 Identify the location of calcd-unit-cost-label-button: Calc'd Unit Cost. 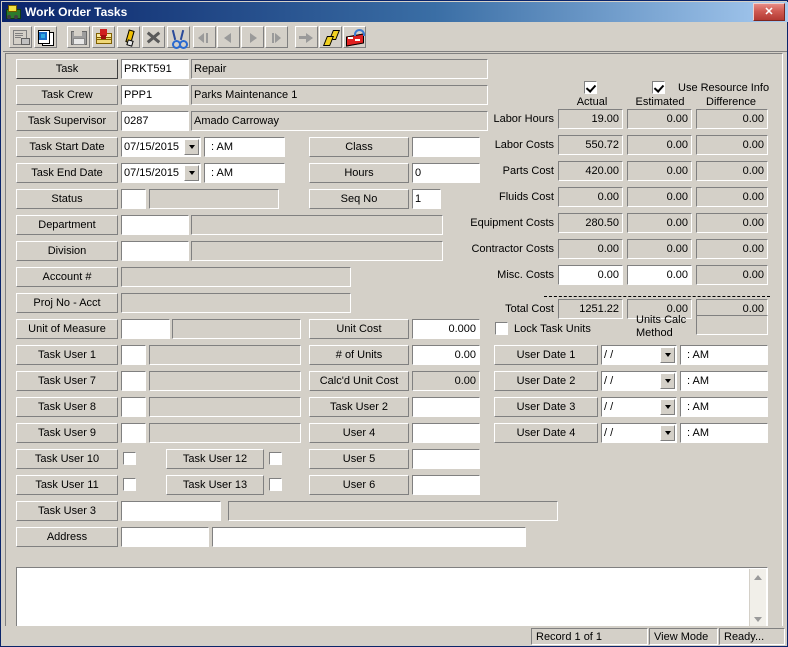
(359, 381).